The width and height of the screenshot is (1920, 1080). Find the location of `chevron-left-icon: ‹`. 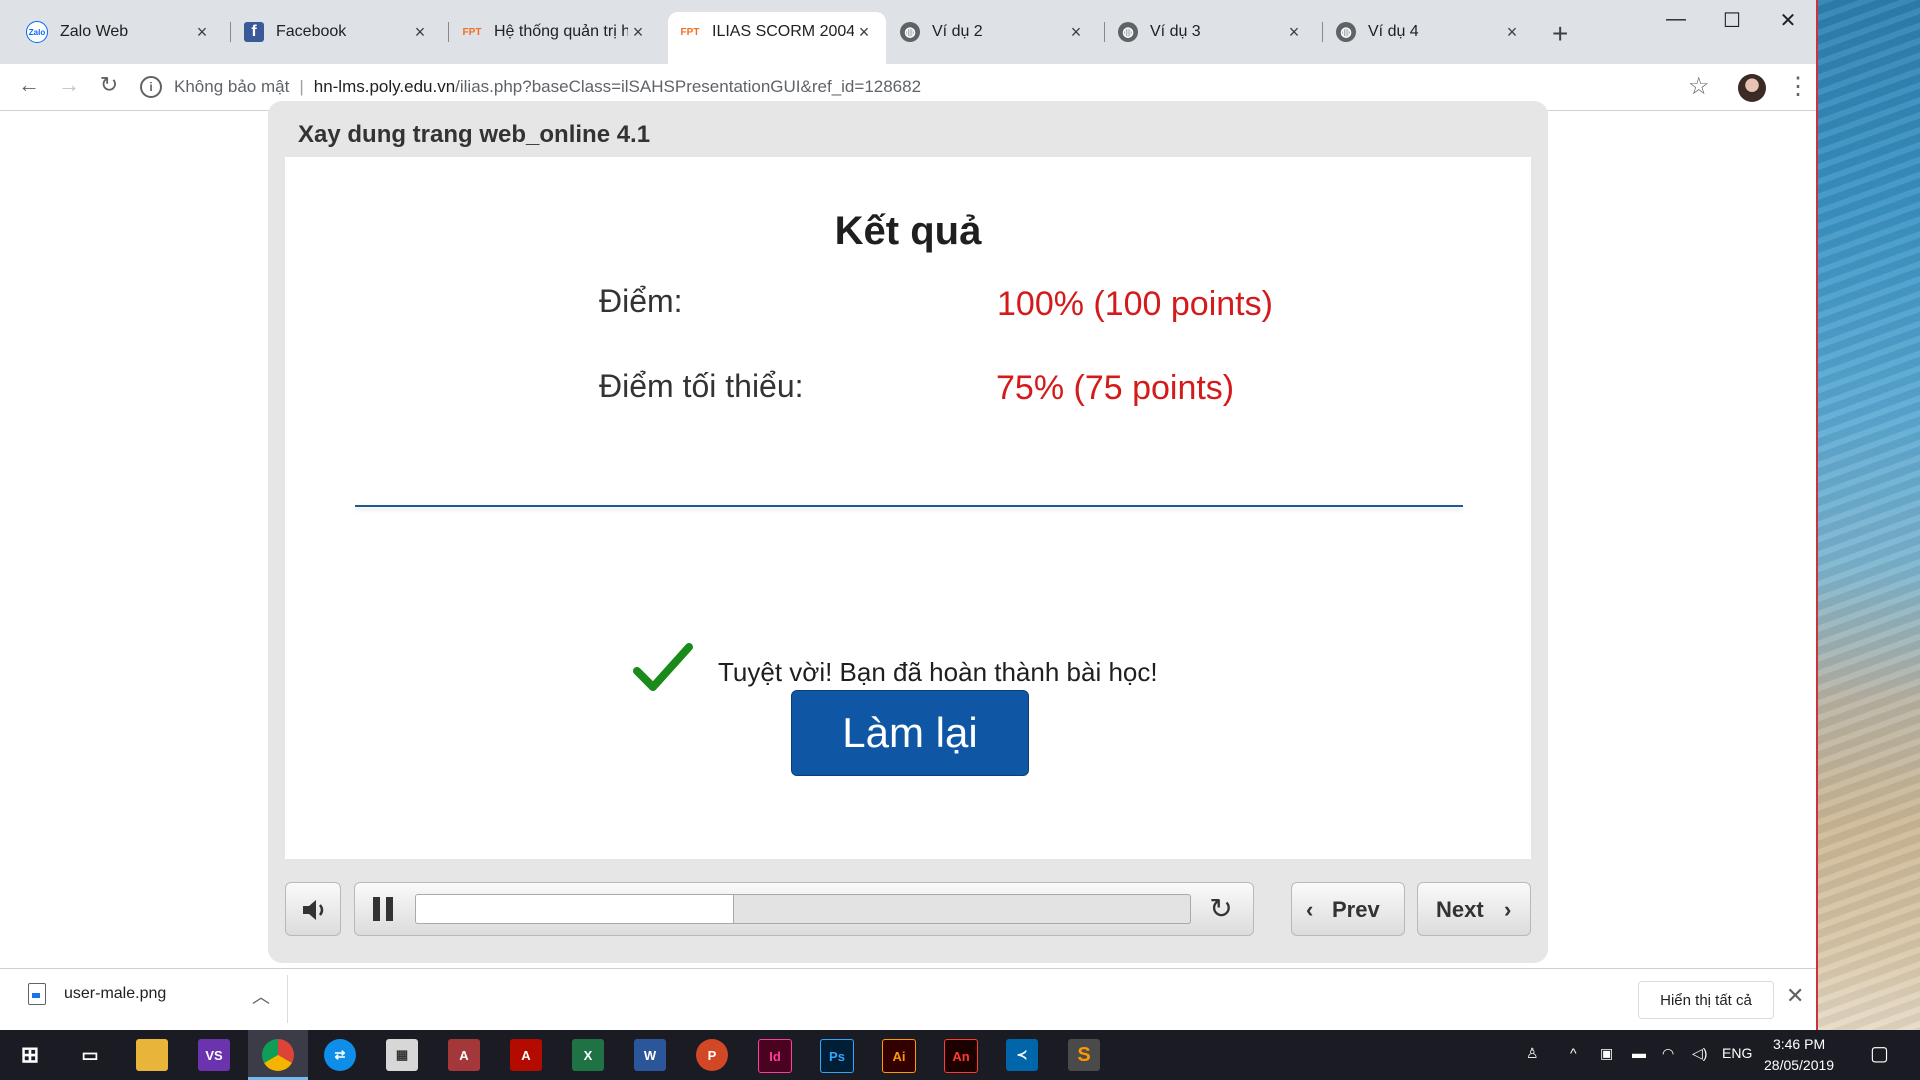

chevron-left-icon: ‹ is located at coordinates (1310, 909).